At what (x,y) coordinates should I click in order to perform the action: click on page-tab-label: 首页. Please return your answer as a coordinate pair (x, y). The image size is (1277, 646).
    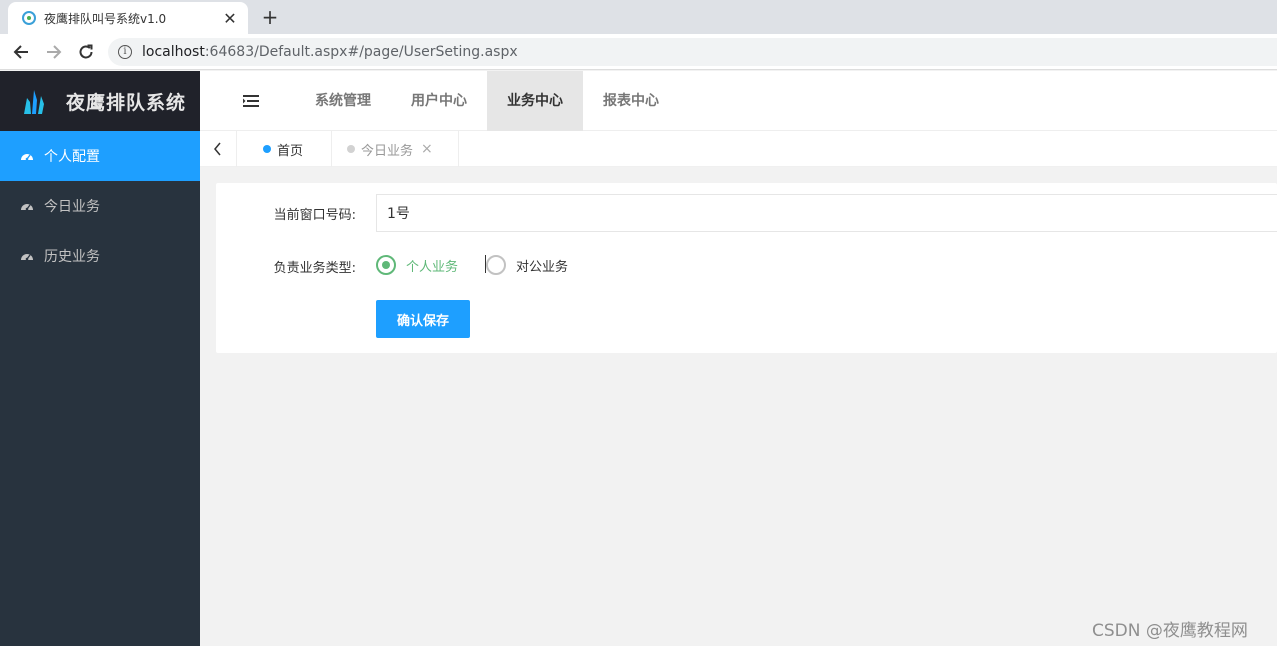
    Looking at the image, I should click on (290, 151).